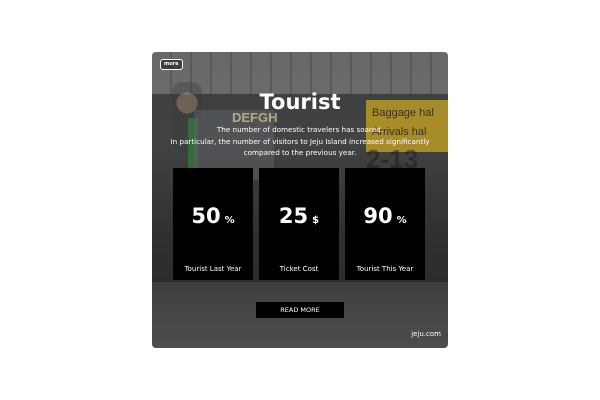  What do you see at coordinates (300, 102) in the screenshot?
I see `page-title: Tourist` at bounding box center [300, 102].